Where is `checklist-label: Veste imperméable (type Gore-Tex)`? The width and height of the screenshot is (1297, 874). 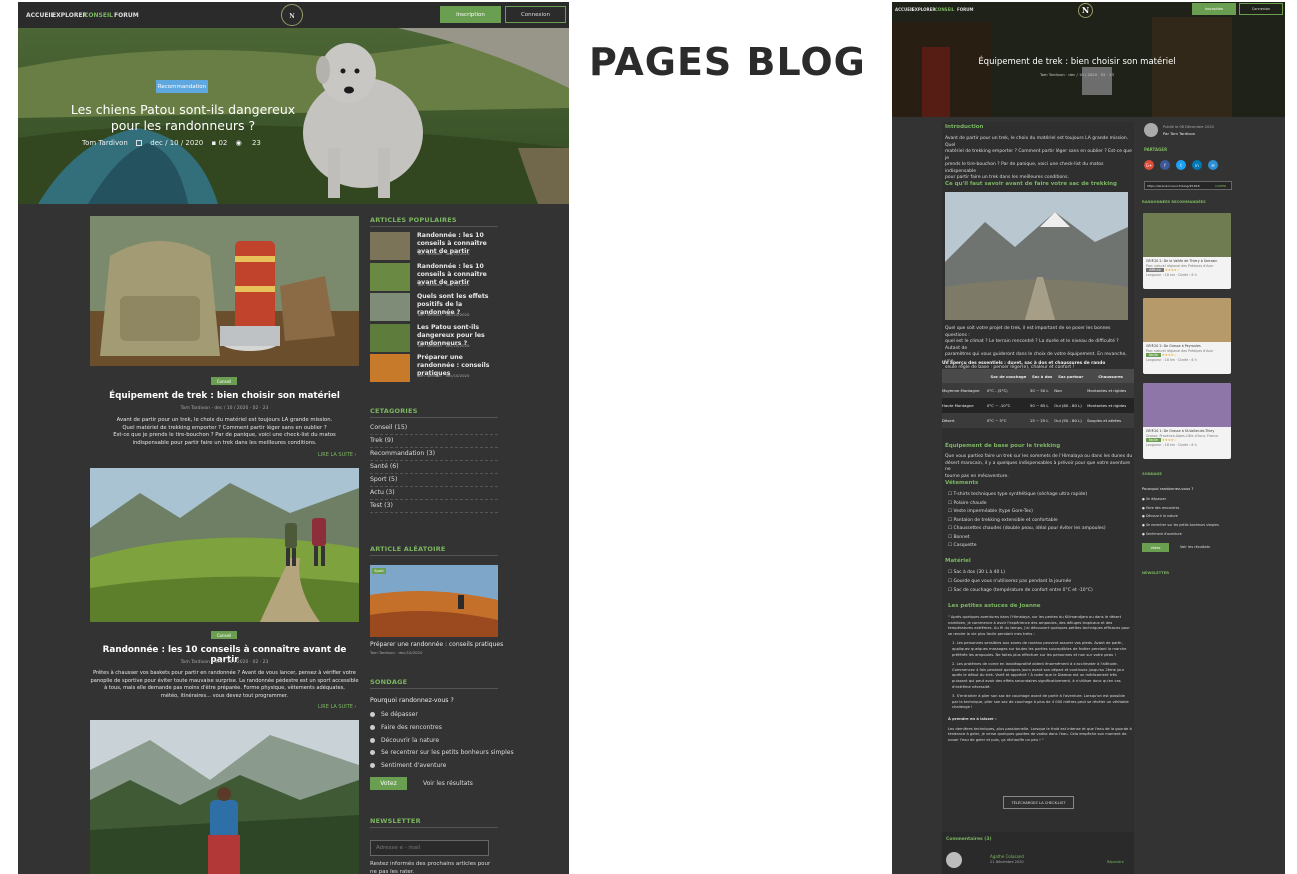
checklist-label: Veste imperméable (type Gore-Tex) is located at coordinates (993, 511).